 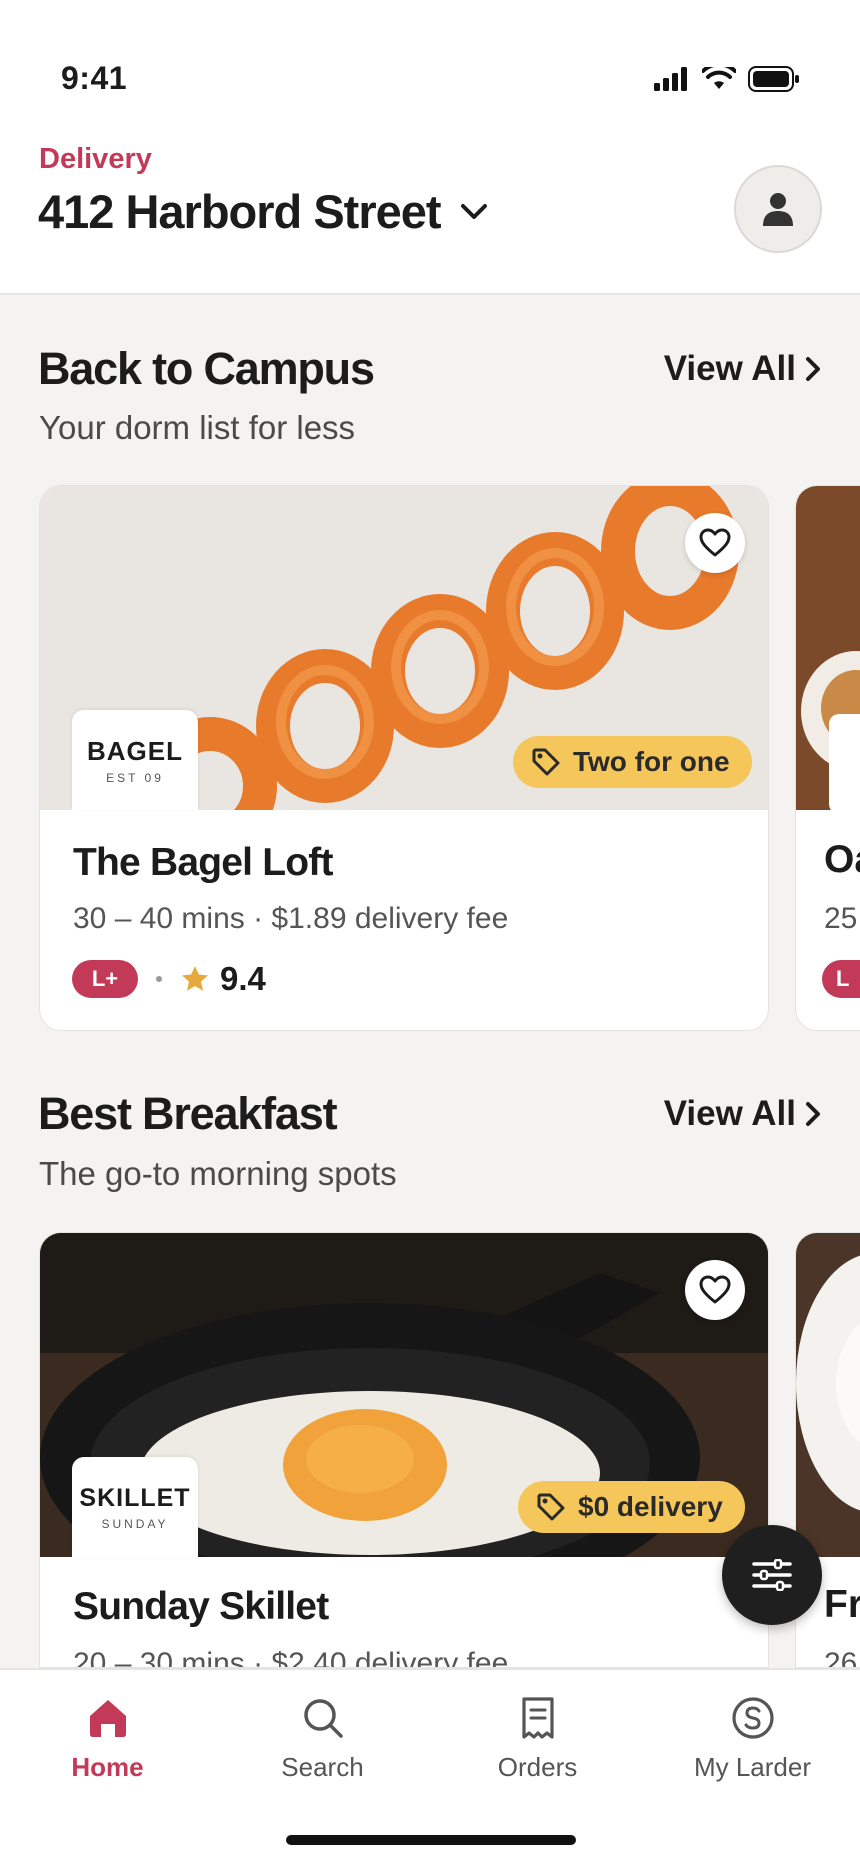 I want to click on filter-sliders-icon, so click(x=772, y=1575).